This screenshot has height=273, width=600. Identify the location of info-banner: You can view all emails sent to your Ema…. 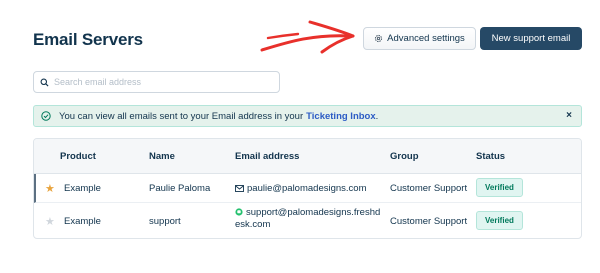
(307, 116).